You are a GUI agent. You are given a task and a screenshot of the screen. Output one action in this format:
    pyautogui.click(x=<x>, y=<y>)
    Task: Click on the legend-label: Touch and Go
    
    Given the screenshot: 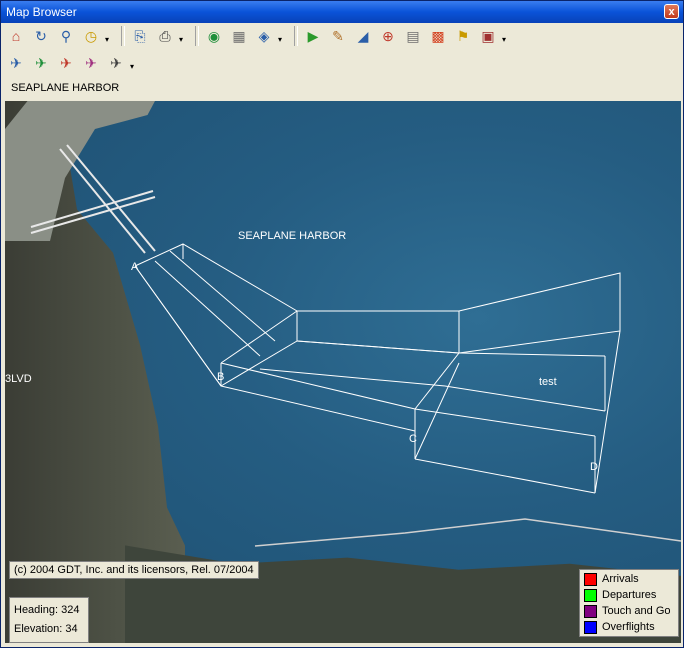 What is the action you would take?
    pyautogui.click(x=636, y=611)
    